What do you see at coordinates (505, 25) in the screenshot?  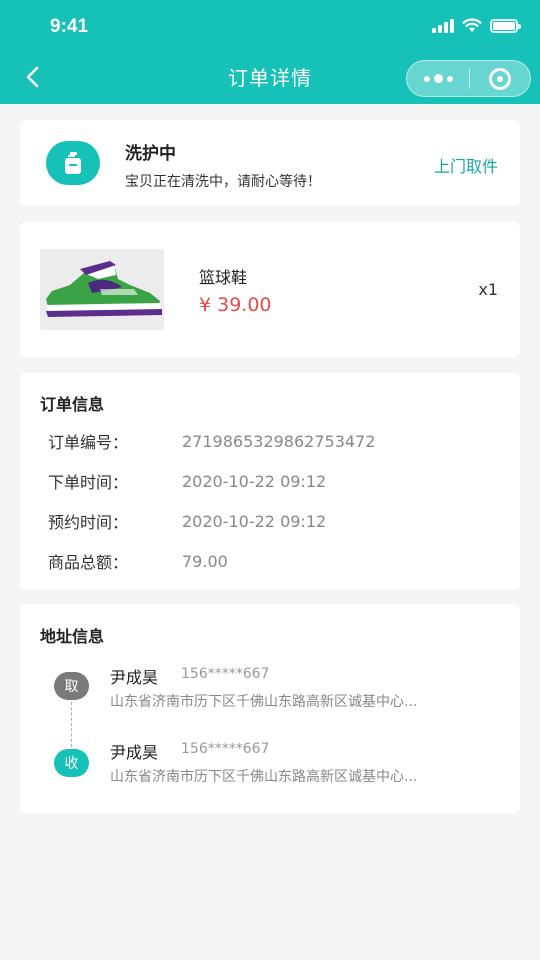 I see `battery-icon` at bounding box center [505, 25].